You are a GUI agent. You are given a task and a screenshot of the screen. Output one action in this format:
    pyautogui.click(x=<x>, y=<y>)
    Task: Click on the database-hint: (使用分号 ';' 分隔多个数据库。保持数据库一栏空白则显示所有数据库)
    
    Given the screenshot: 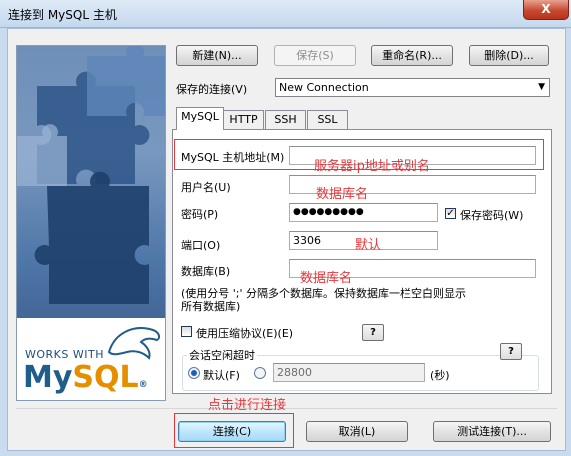 What is the action you would take?
    pyautogui.click(x=324, y=300)
    